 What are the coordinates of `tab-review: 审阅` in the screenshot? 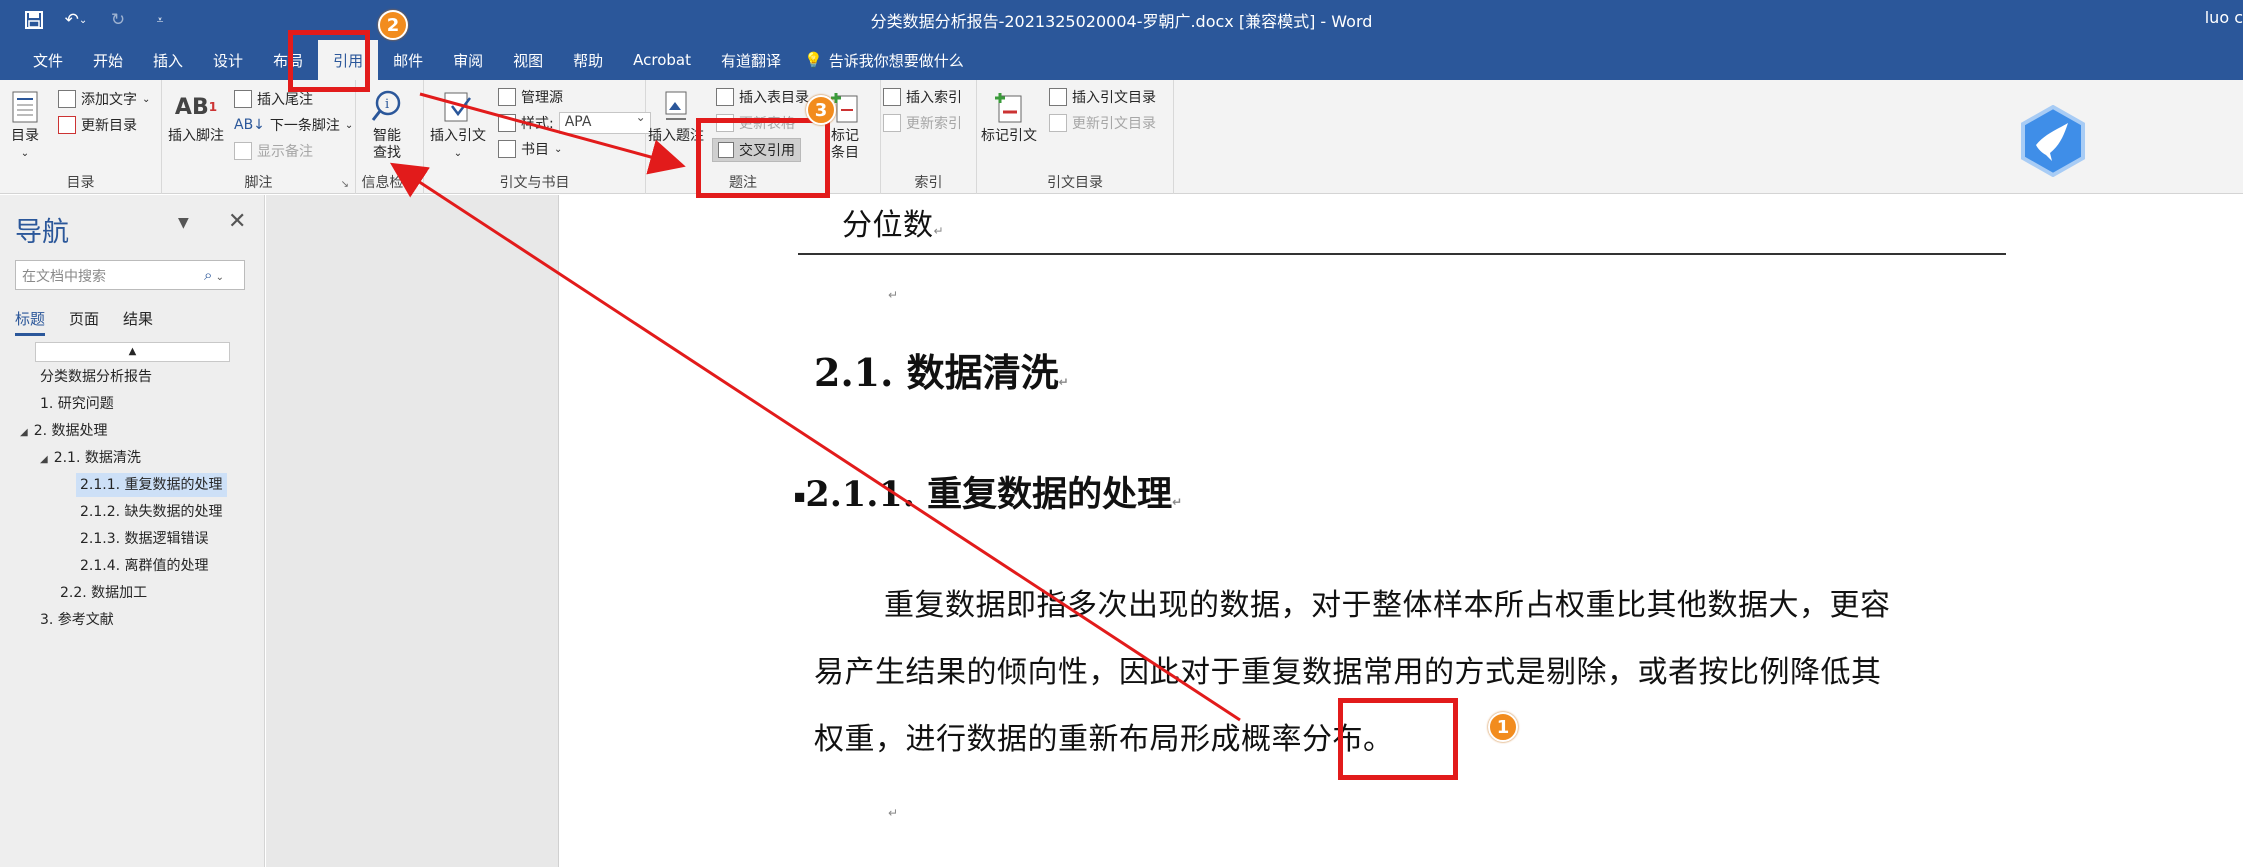 It's located at (468, 60).